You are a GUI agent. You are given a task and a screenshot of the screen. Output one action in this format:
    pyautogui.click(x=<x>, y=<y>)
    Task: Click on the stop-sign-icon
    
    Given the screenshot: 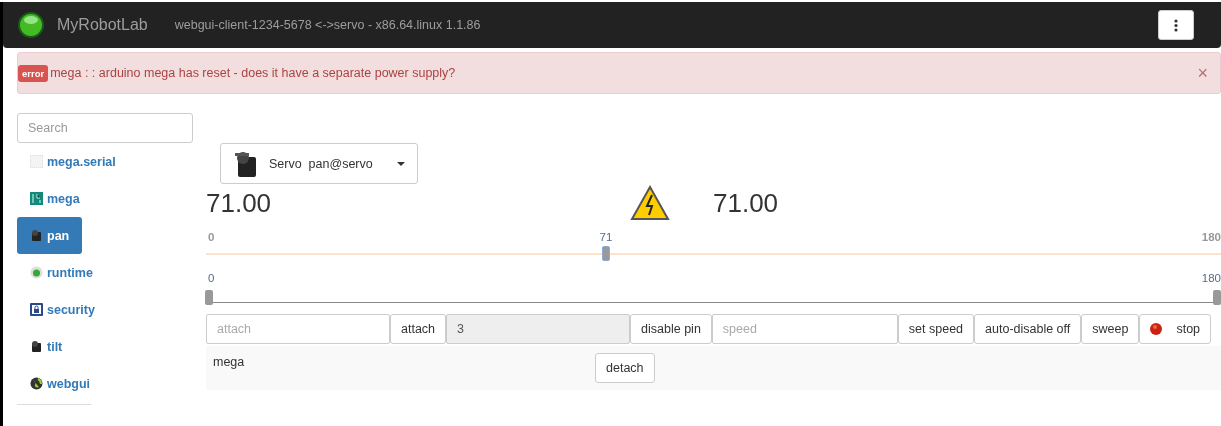 What is the action you would take?
    pyautogui.click(x=1156, y=329)
    